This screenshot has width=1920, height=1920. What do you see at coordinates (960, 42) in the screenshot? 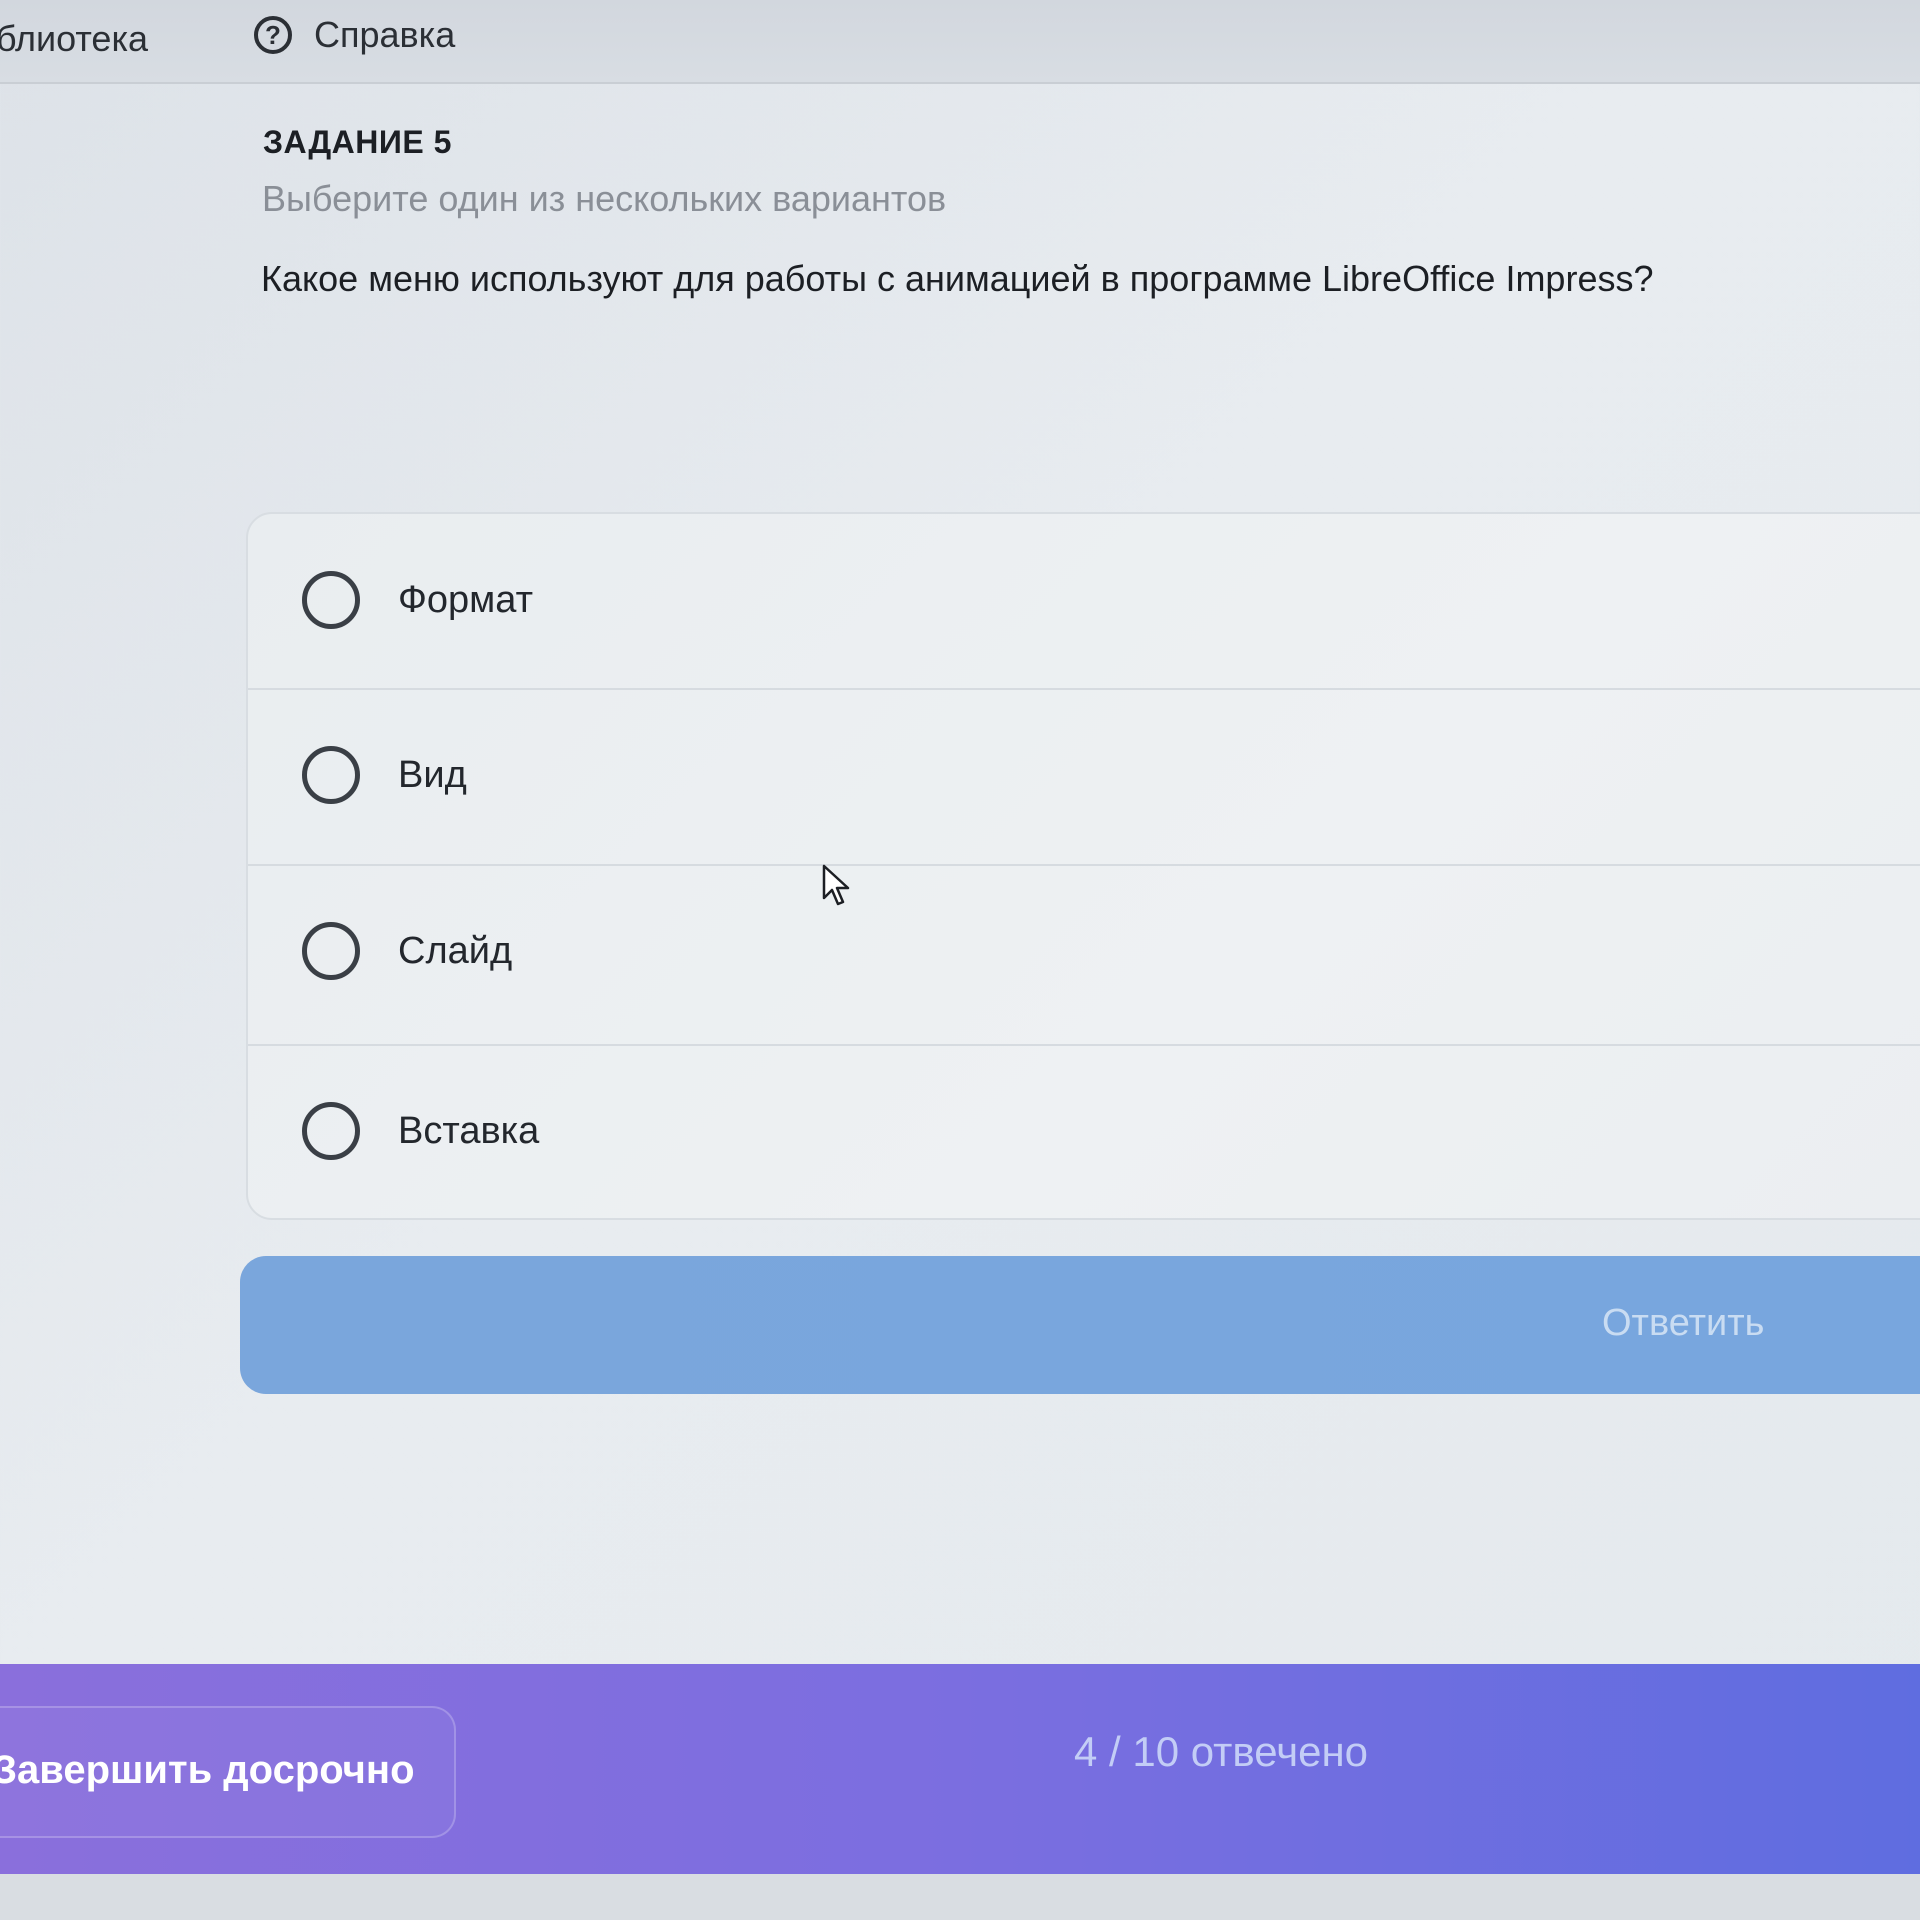
I see `top-navigation-bar: блиотека ? Справка` at bounding box center [960, 42].